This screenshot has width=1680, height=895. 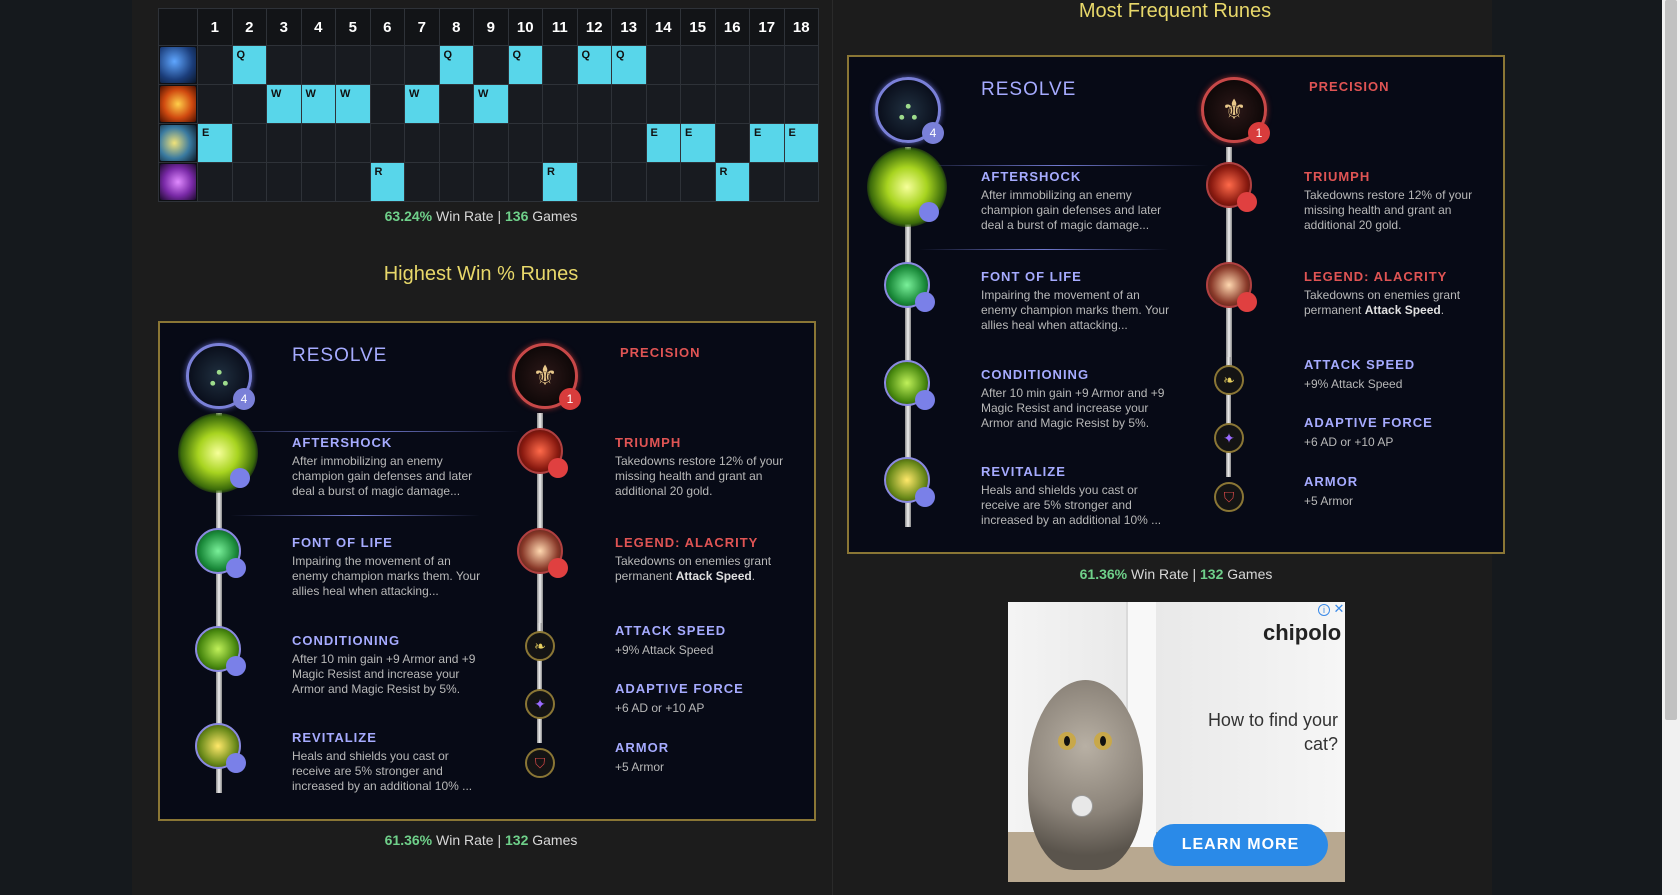 I want to click on level-header: 11, so click(x=560, y=27).